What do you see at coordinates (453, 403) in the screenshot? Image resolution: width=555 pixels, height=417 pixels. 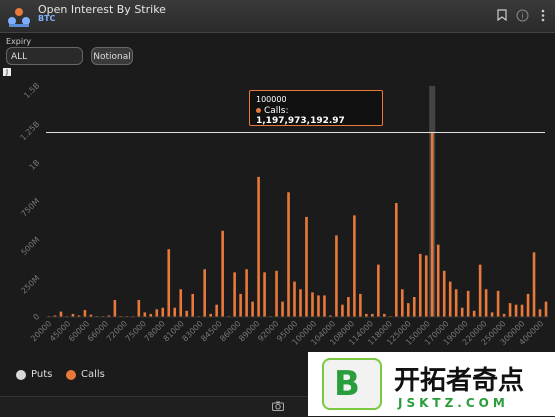 I see `watermark-text-en: JSKTZ.COM` at bounding box center [453, 403].